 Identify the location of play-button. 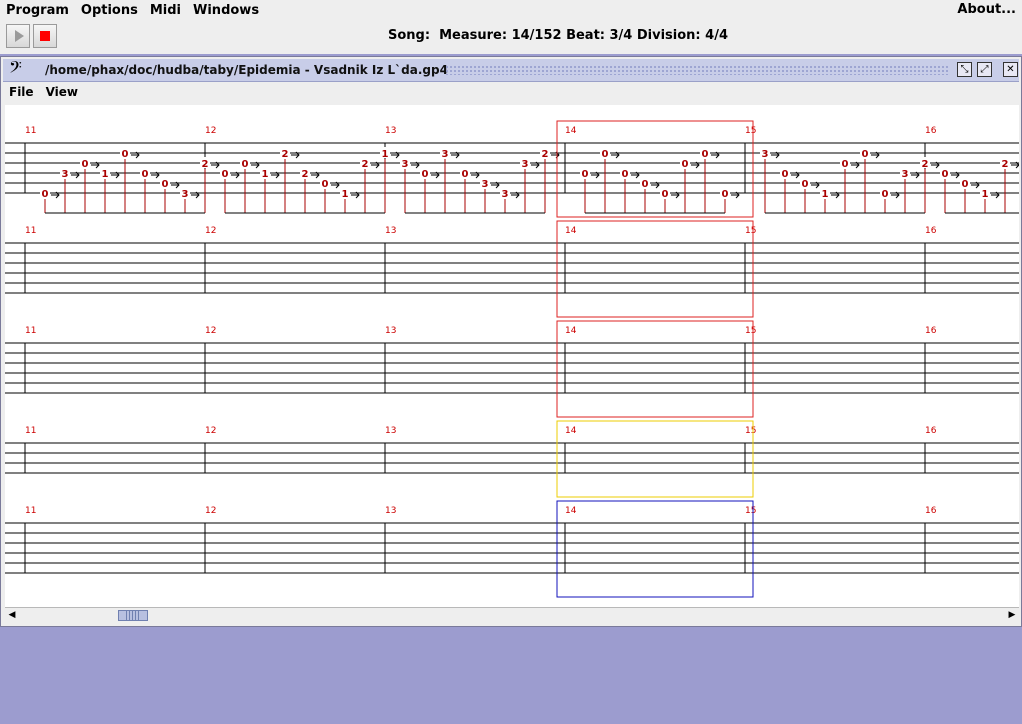
(18, 36).